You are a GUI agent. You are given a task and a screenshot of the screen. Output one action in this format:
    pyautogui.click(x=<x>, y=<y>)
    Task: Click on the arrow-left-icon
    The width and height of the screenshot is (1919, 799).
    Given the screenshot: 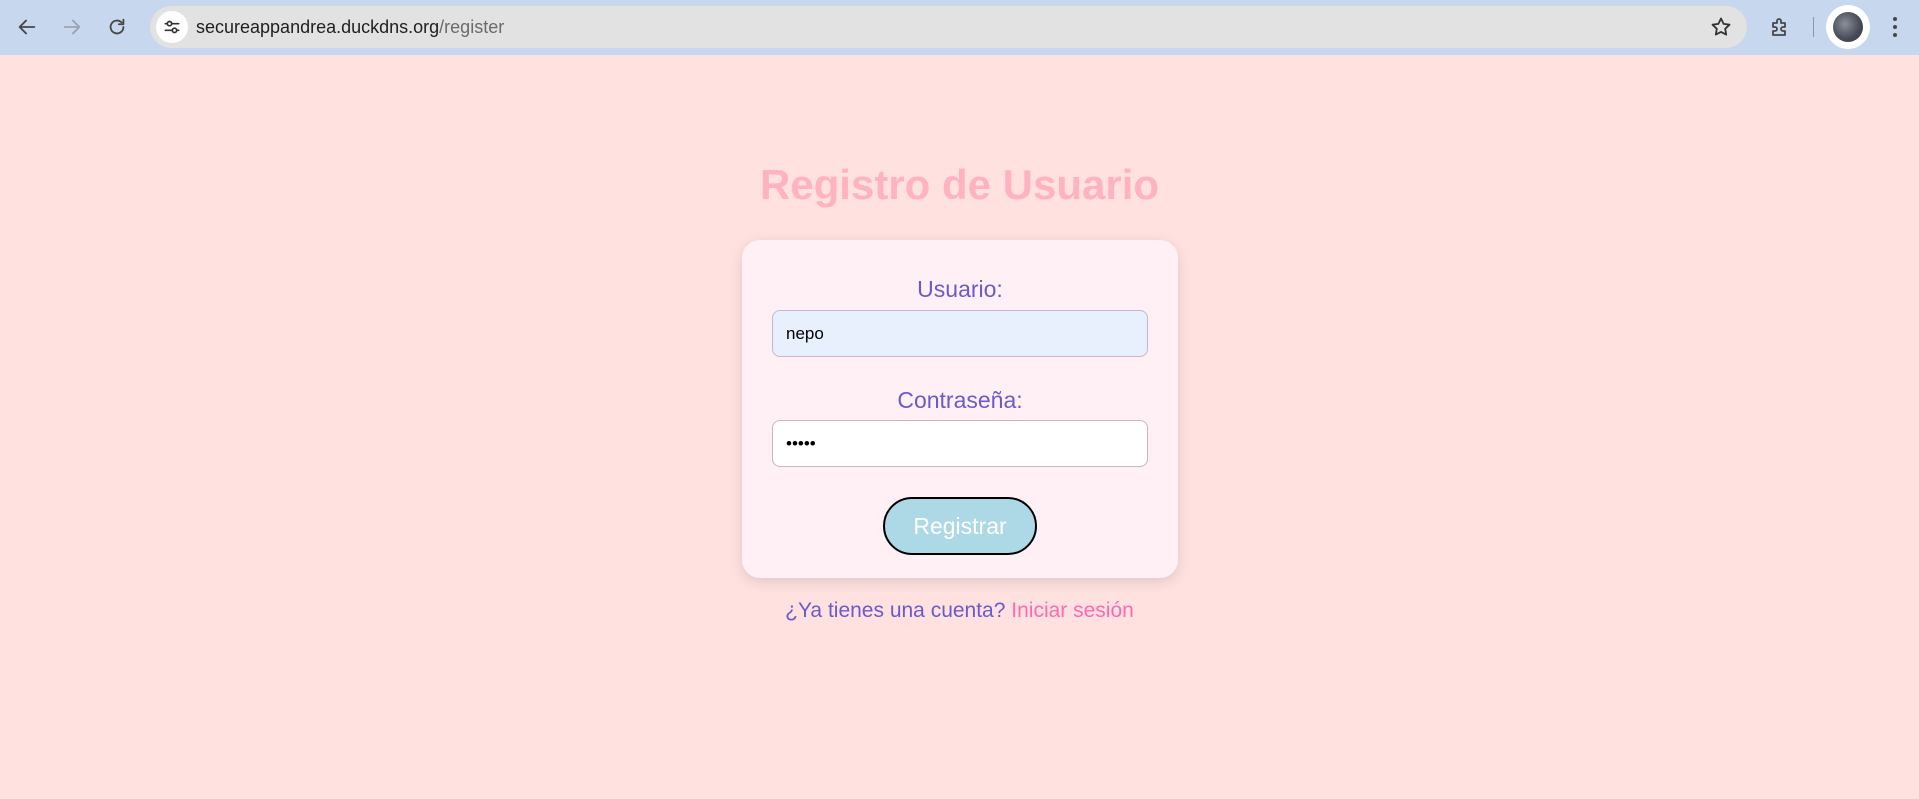 What is the action you would take?
    pyautogui.click(x=27, y=27)
    